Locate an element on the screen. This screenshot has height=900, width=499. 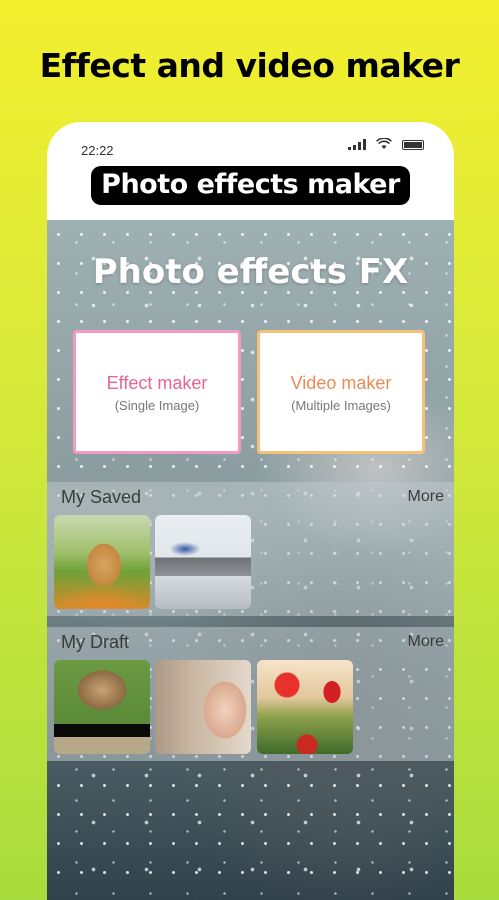
my-saved-section: My Saved More is located at coordinates (250, 549).